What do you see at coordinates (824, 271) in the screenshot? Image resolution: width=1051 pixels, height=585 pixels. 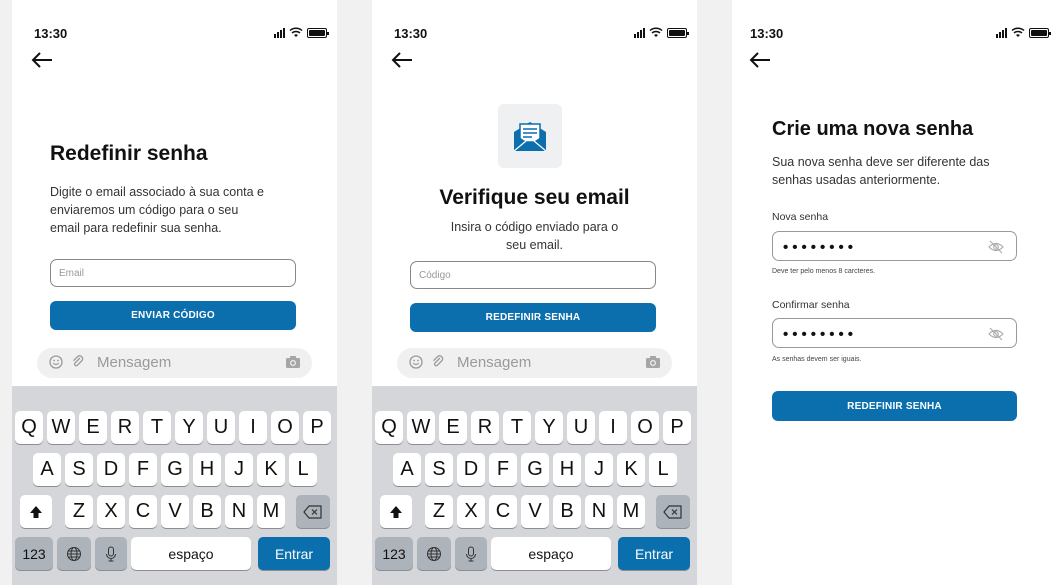 I see `new-password-hint: Deve ter pelo menos 8 carcteres.` at bounding box center [824, 271].